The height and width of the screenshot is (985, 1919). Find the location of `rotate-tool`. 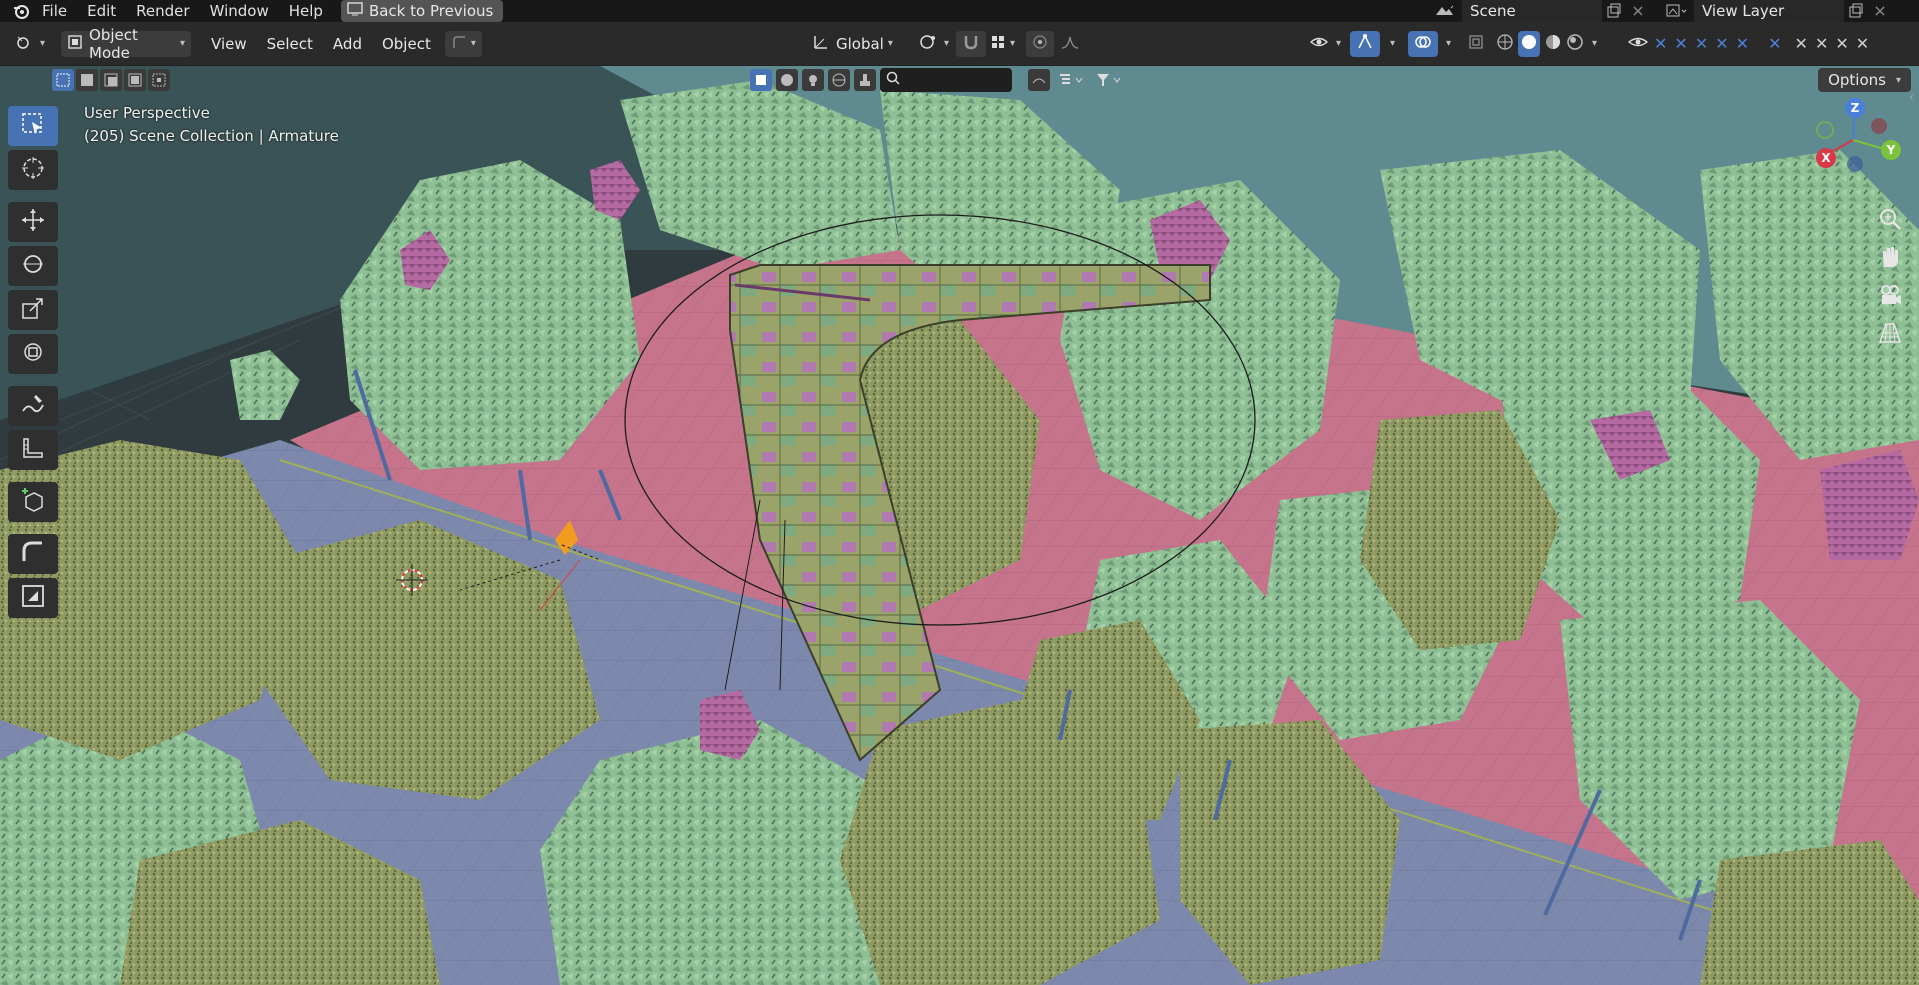

rotate-tool is located at coordinates (33, 266).